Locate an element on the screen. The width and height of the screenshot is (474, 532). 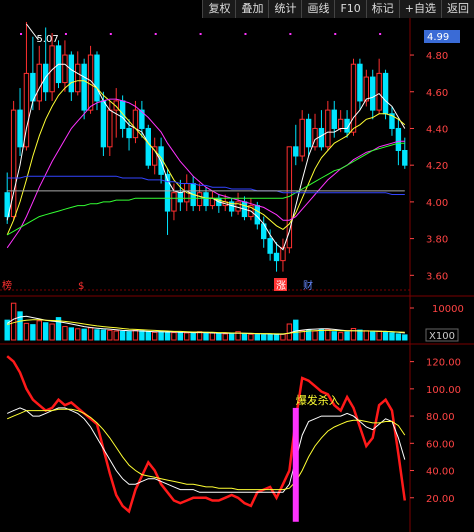
price-tick-label: 4.80 is located at coordinates (437, 56).